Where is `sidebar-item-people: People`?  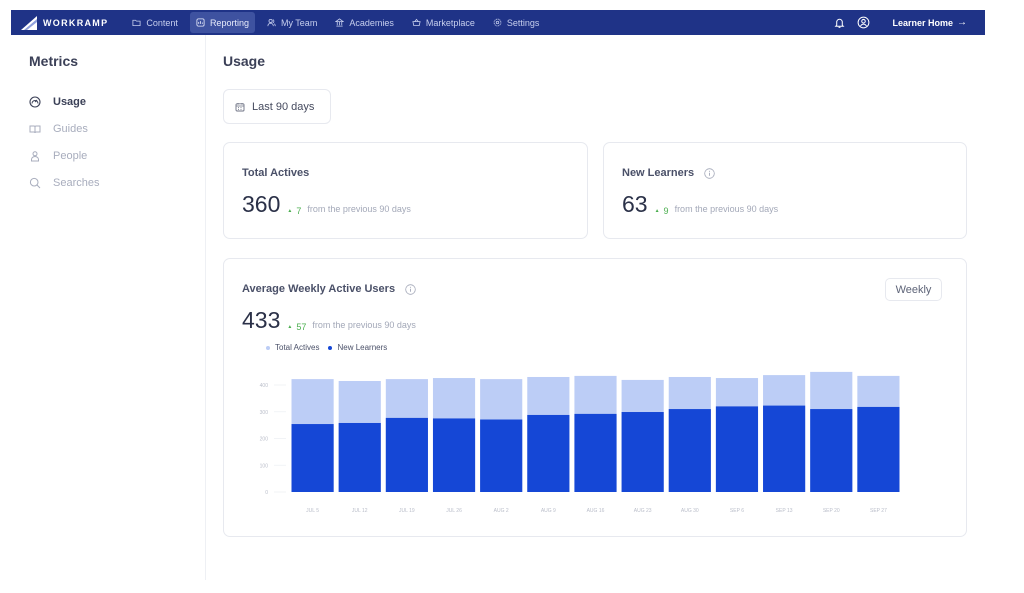
sidebar-item-people: People is located at coordinates (58, 156).